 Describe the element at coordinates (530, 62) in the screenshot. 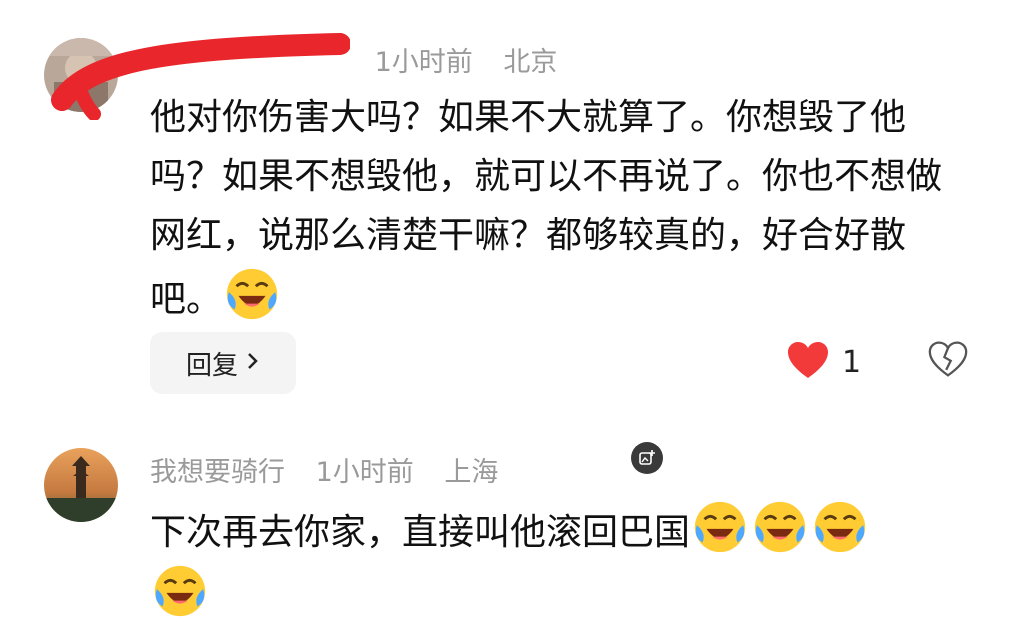

I see `location: 北京` at that location.